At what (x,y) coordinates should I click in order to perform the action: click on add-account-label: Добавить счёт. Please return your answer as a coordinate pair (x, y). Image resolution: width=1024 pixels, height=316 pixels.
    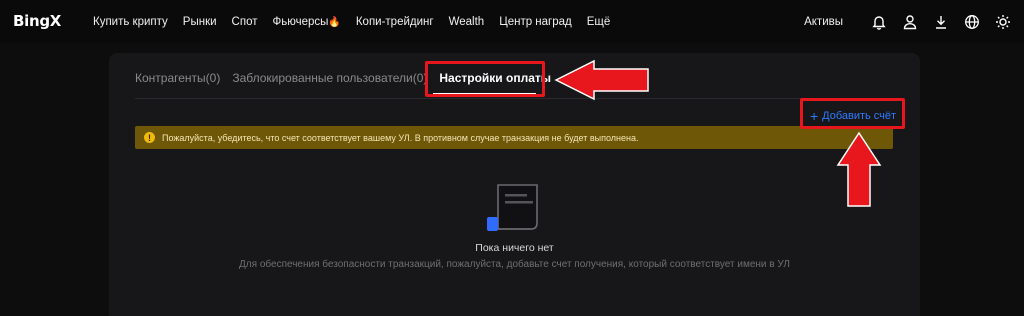
    Looking at the image, I should click on (859, 115).